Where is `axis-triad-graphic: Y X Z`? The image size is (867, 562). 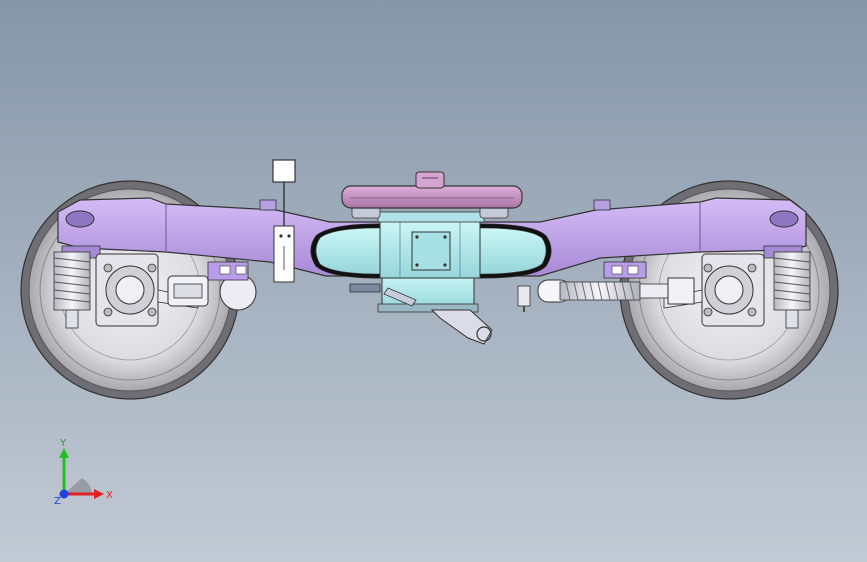
axis-triad-graphic: Y X Z is located at coordinates (83, 472).